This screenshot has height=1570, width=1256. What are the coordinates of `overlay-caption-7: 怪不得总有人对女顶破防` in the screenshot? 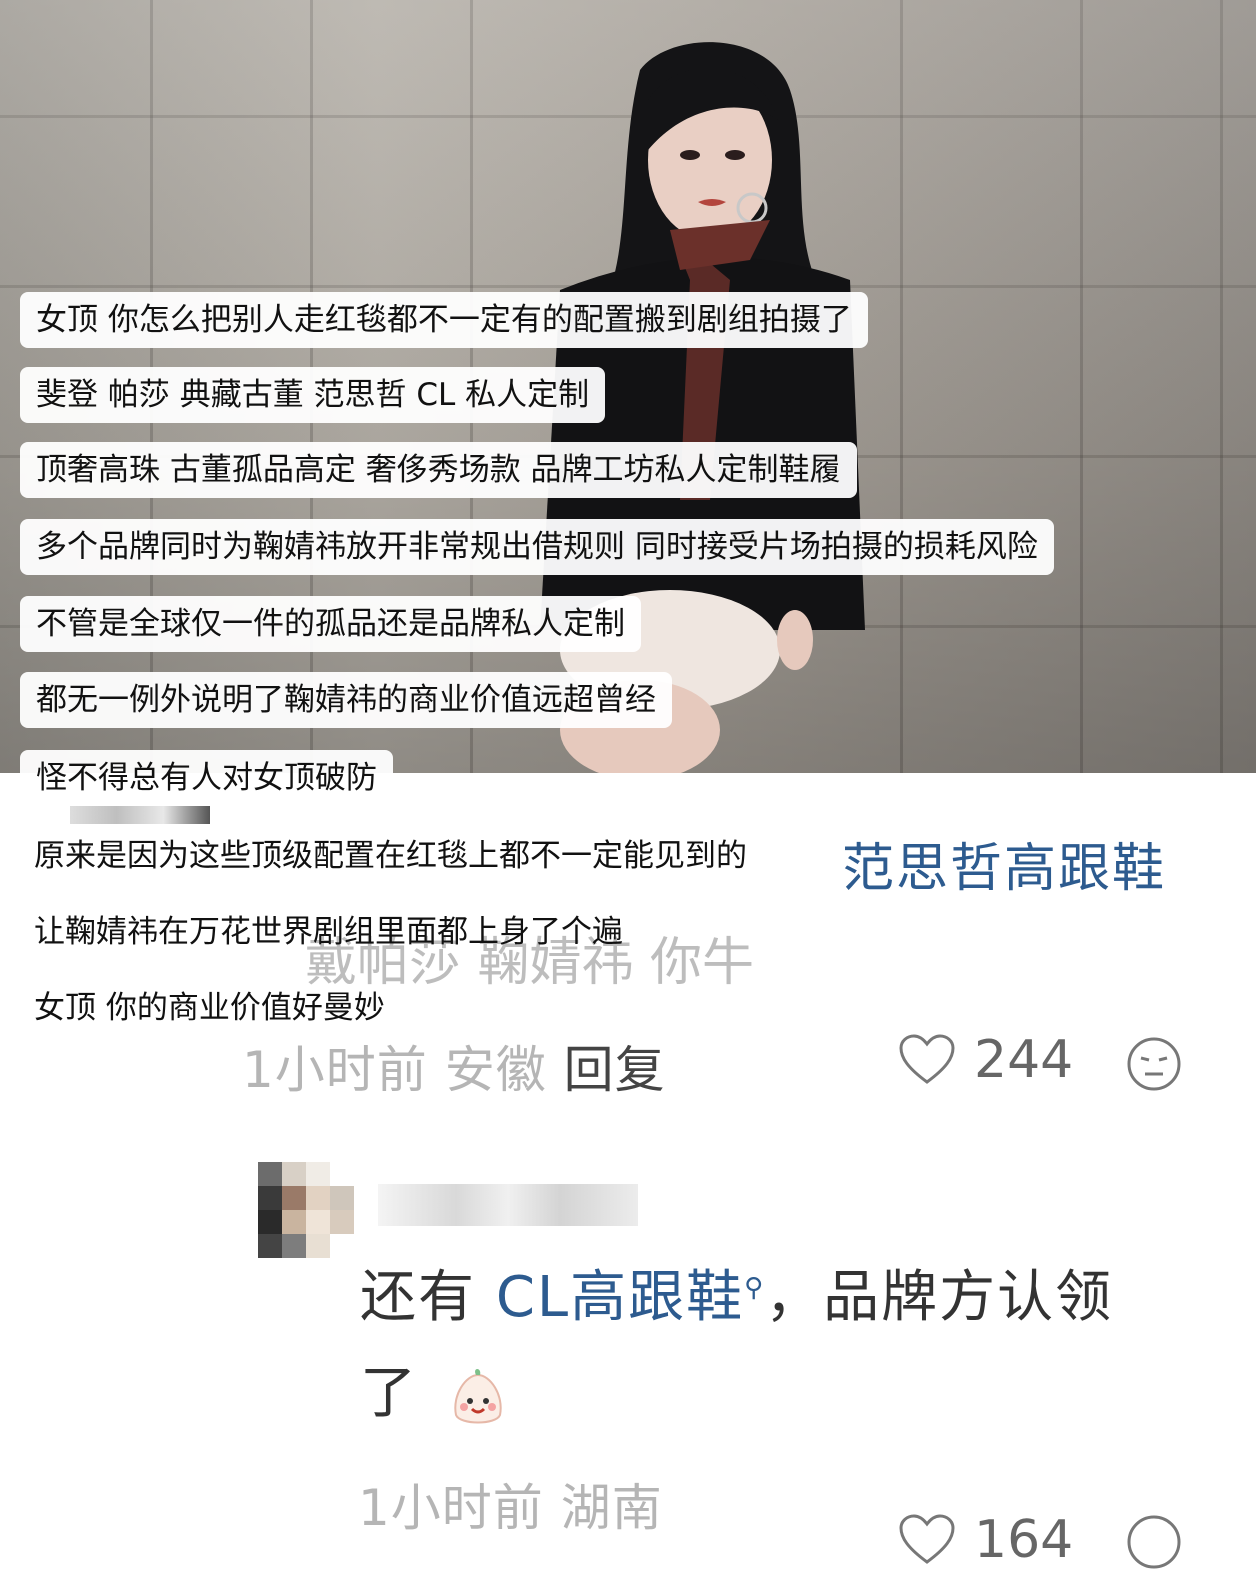 It's located at (206, 778).